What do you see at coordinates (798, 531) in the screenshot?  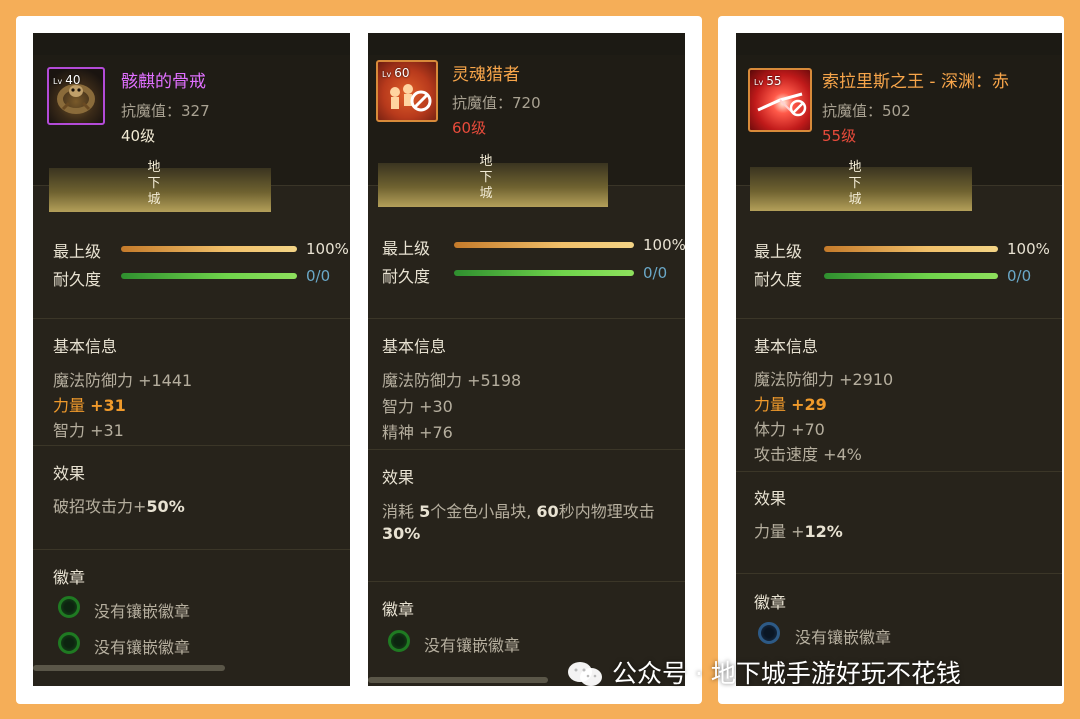 I see `effect-text: 力量 +12%` at bounding box center [798, 531].